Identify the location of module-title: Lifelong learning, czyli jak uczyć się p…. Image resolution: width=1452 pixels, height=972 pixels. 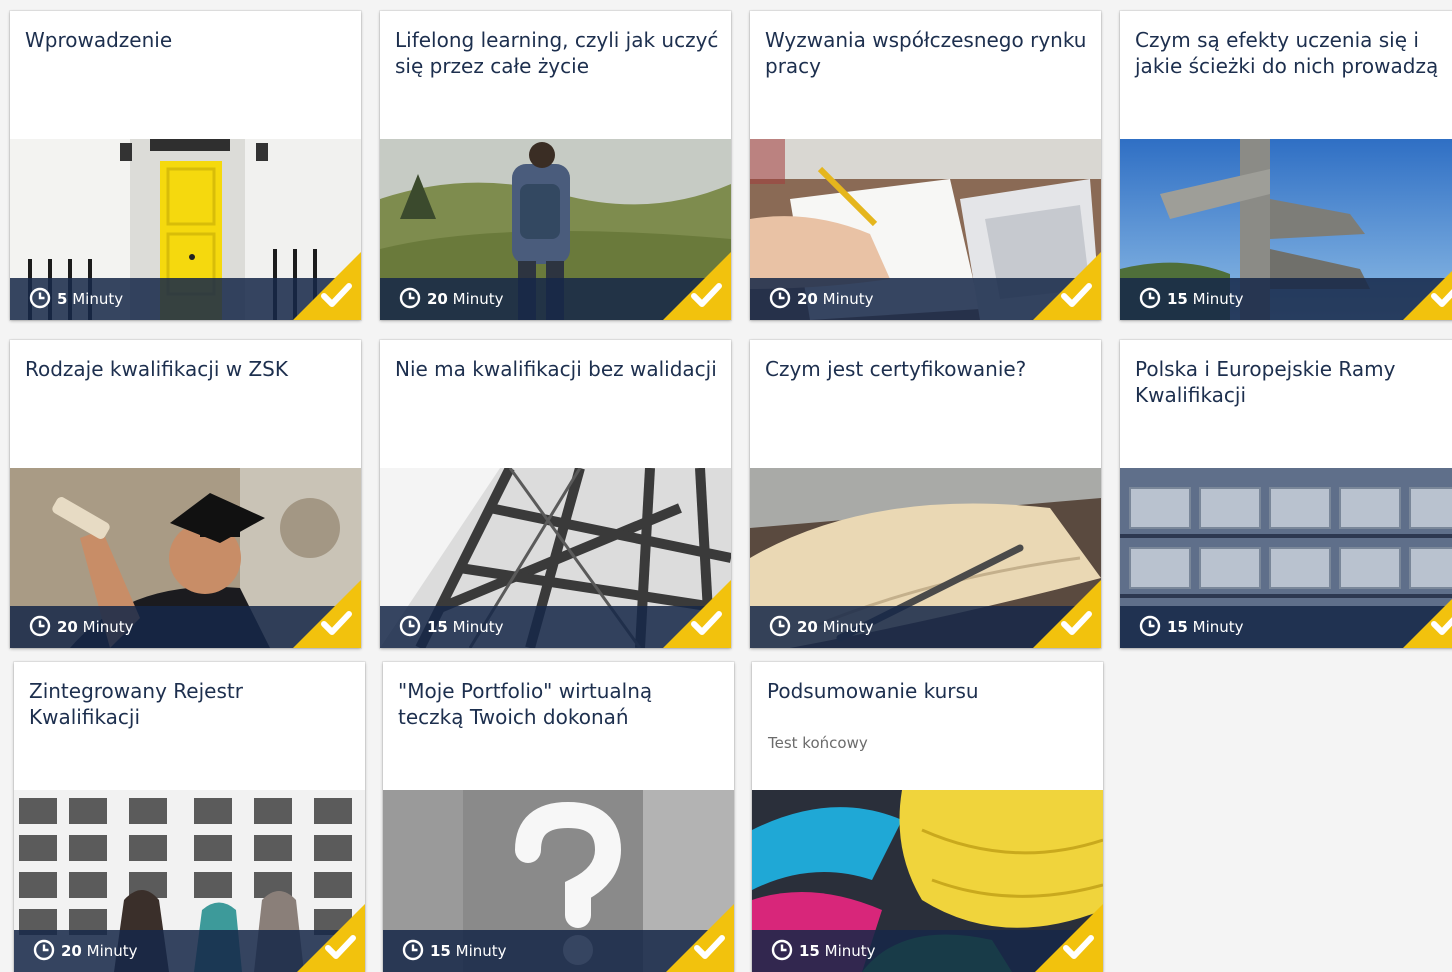
(557, 53).